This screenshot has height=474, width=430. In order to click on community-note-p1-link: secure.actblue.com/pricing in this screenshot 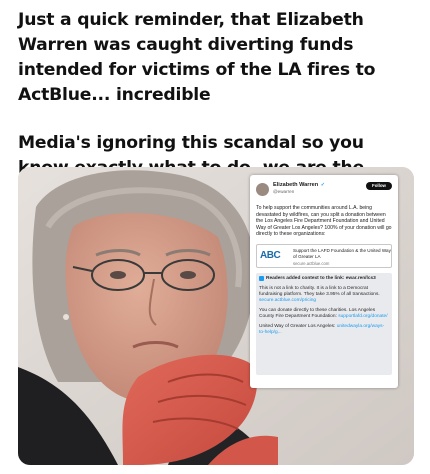, I will do `click(288, 300)`.